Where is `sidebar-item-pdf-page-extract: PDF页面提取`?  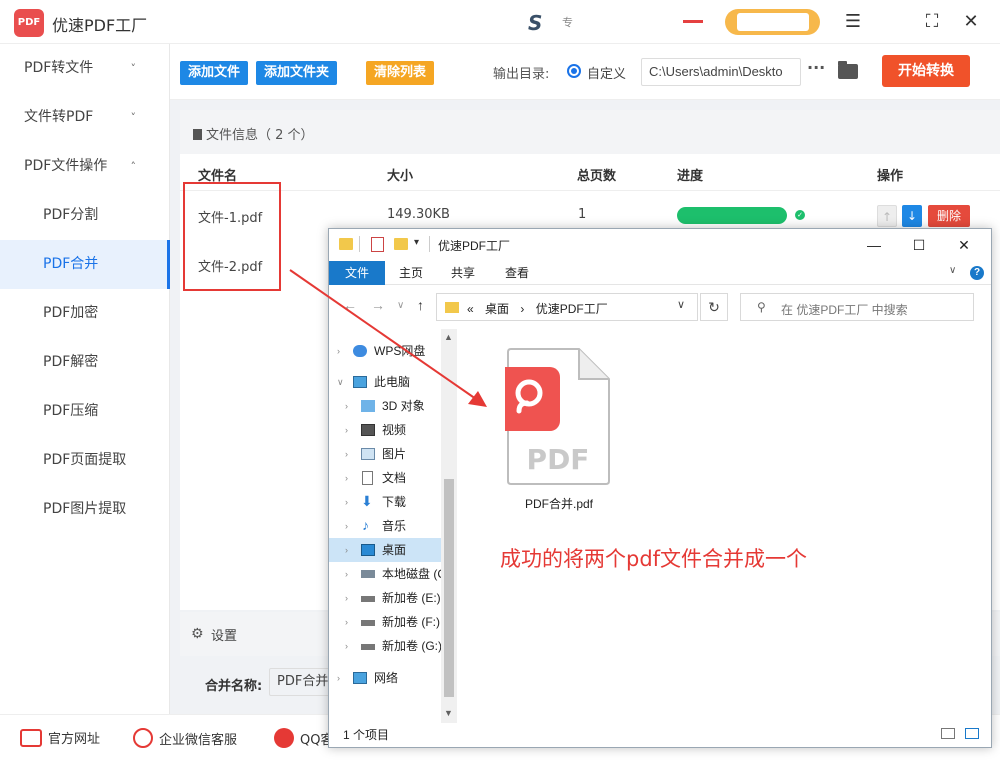
sidebar-item-pdf-page-extract: PDF页面提取 is located at coordinates (85, 460).